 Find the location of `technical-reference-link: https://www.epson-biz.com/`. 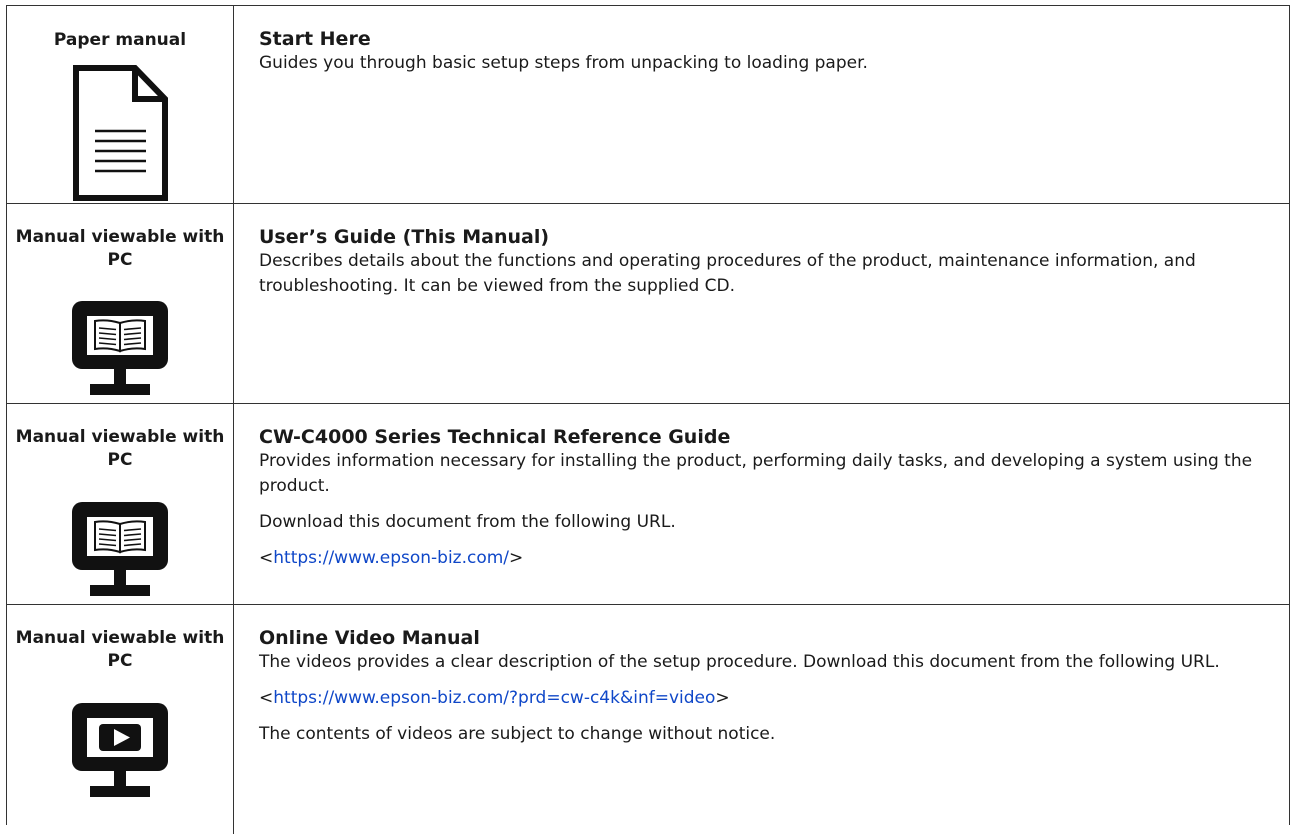

technical-reference-link: https://www.epson-biz.com/ is located at coordinates (391, 558).